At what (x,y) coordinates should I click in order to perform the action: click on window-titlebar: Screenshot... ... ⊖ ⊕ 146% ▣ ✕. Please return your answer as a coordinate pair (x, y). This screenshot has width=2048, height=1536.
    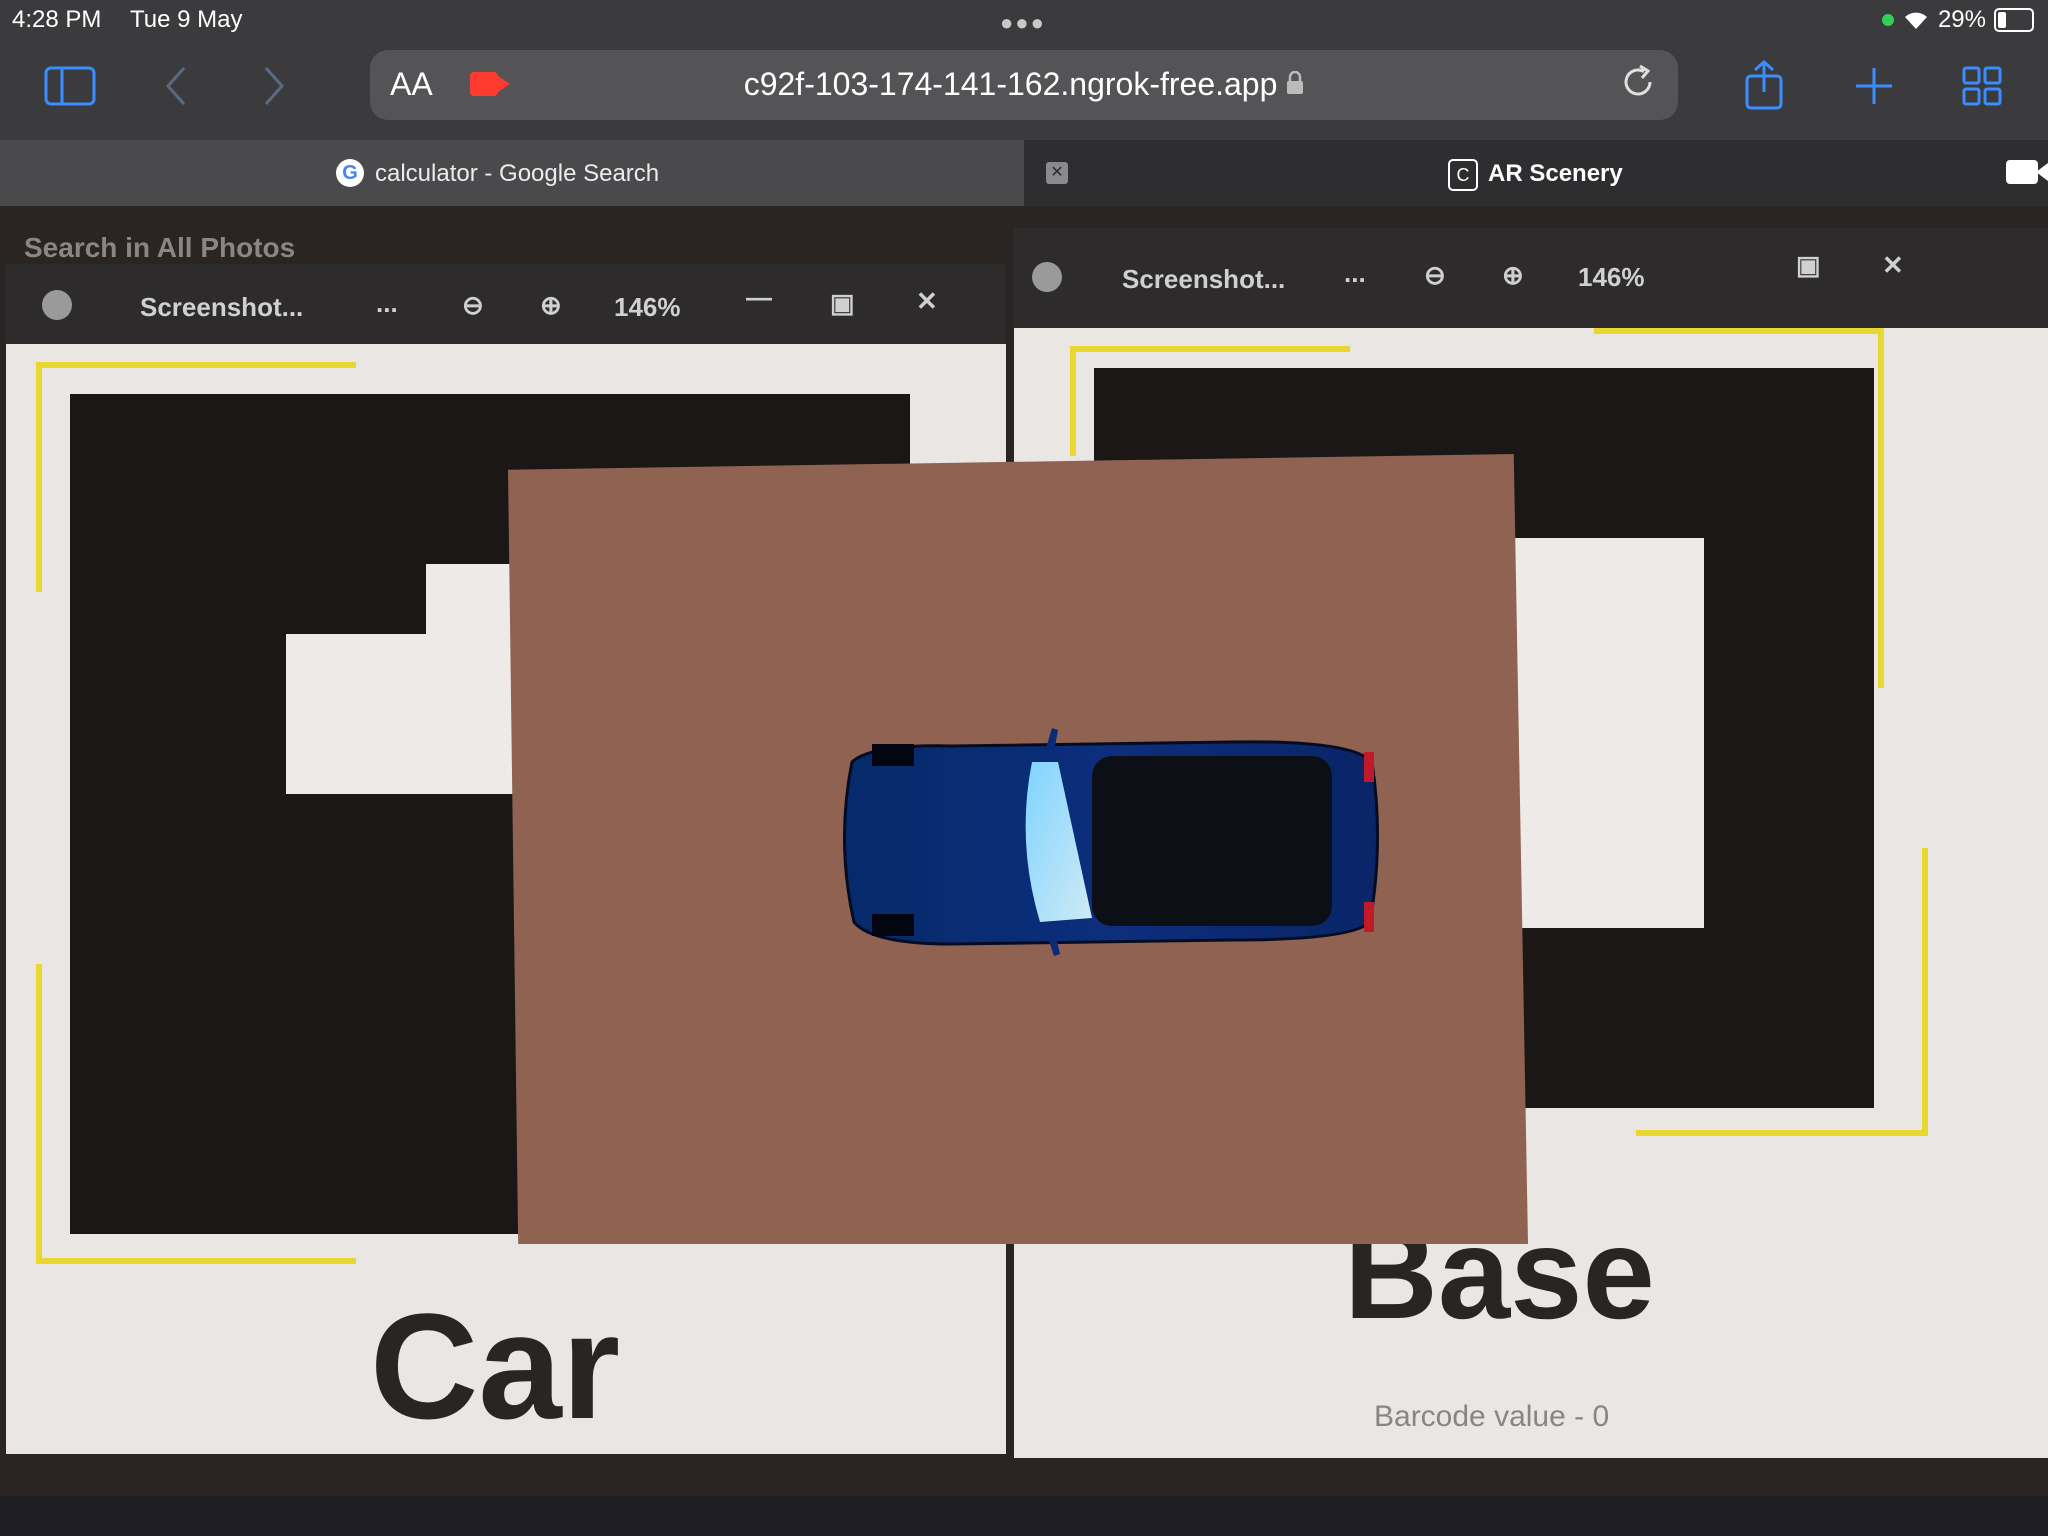
    Looking at the image, I should click on (1531, 278).